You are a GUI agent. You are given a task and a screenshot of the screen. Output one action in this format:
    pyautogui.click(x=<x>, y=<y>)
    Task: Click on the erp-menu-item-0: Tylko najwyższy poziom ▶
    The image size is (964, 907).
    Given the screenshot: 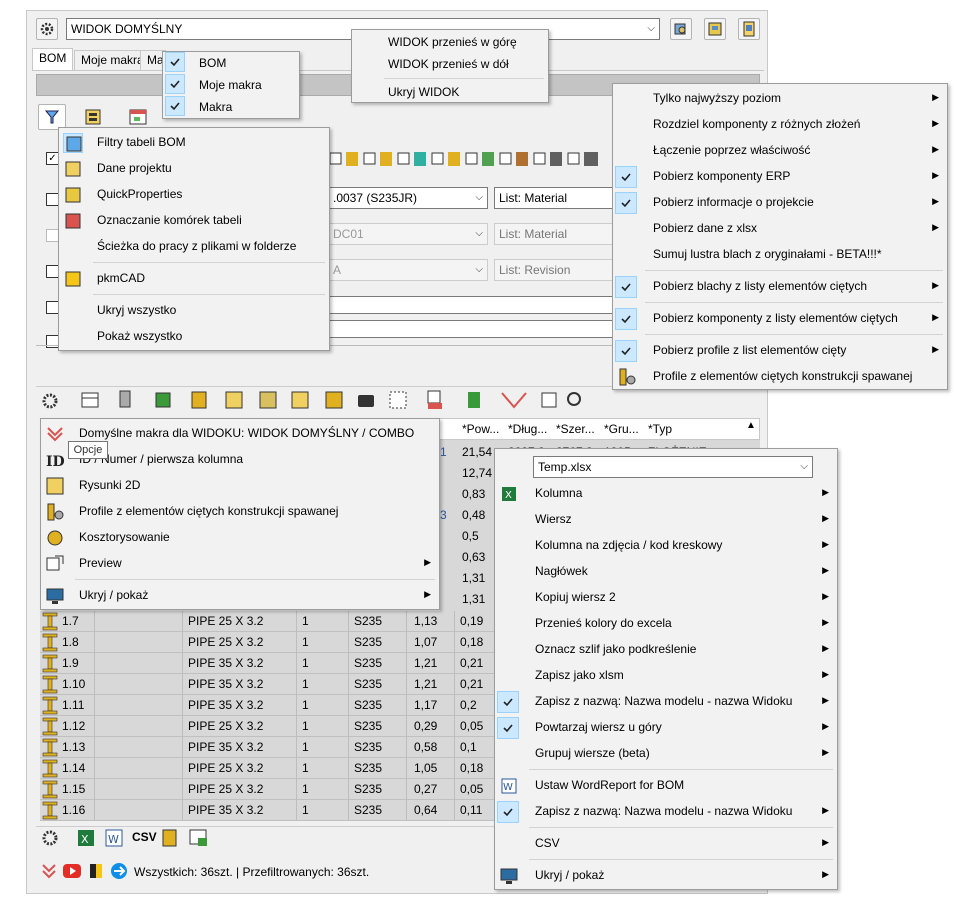 What is the action you would take?
    pyautogui.click(x=780, y=99)
    